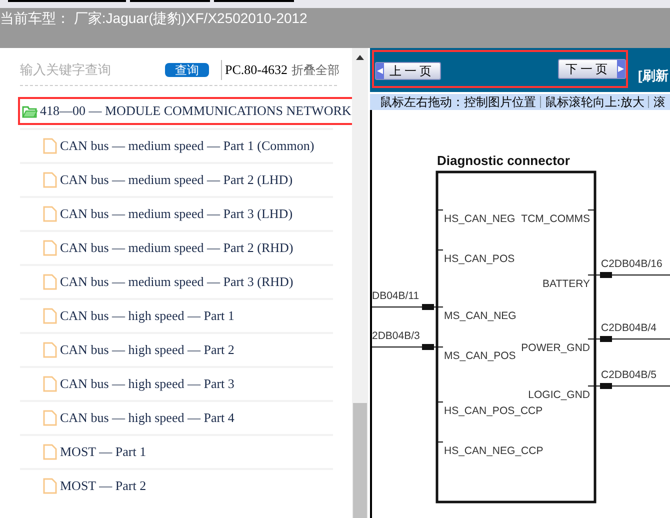 The image size is (670, 518). What do you see at coordinates (396, 336) in the screenshot?
I see `wire-label: 2DB04B/3` at bounding box center [396, 336].